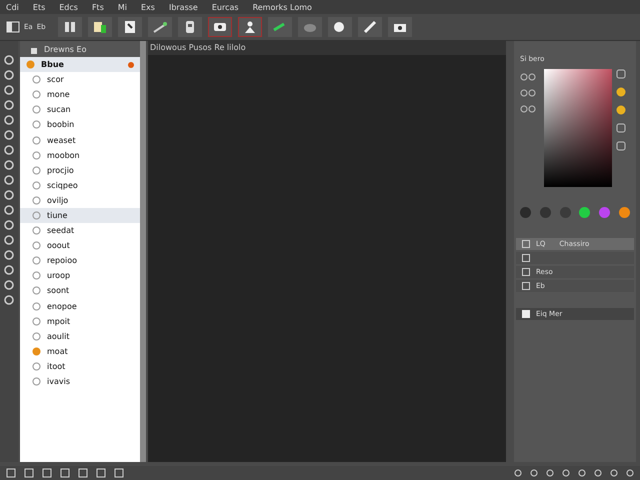 Image resolution: width=640 pixels, height=480 pixels. What do you see at coordinates (122, 7) in the screenshot?
I see `menu-item: Mi` at bounding box center [122, 7].